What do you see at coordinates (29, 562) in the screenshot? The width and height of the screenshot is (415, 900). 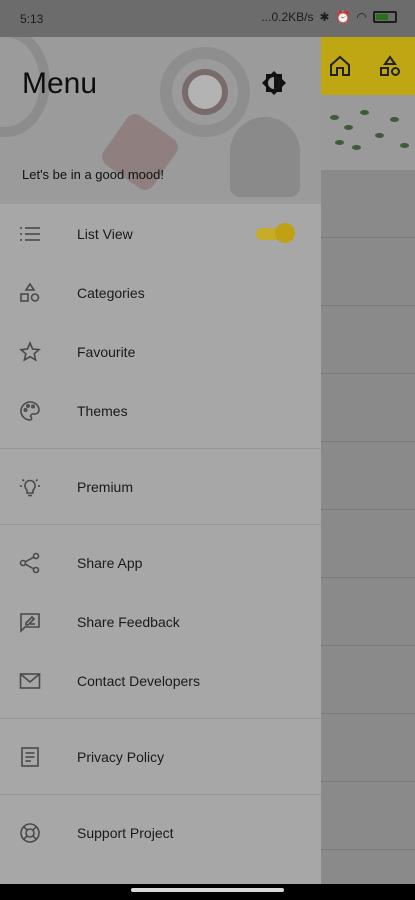 I see `share-icon` at bounding box center [29, 562].